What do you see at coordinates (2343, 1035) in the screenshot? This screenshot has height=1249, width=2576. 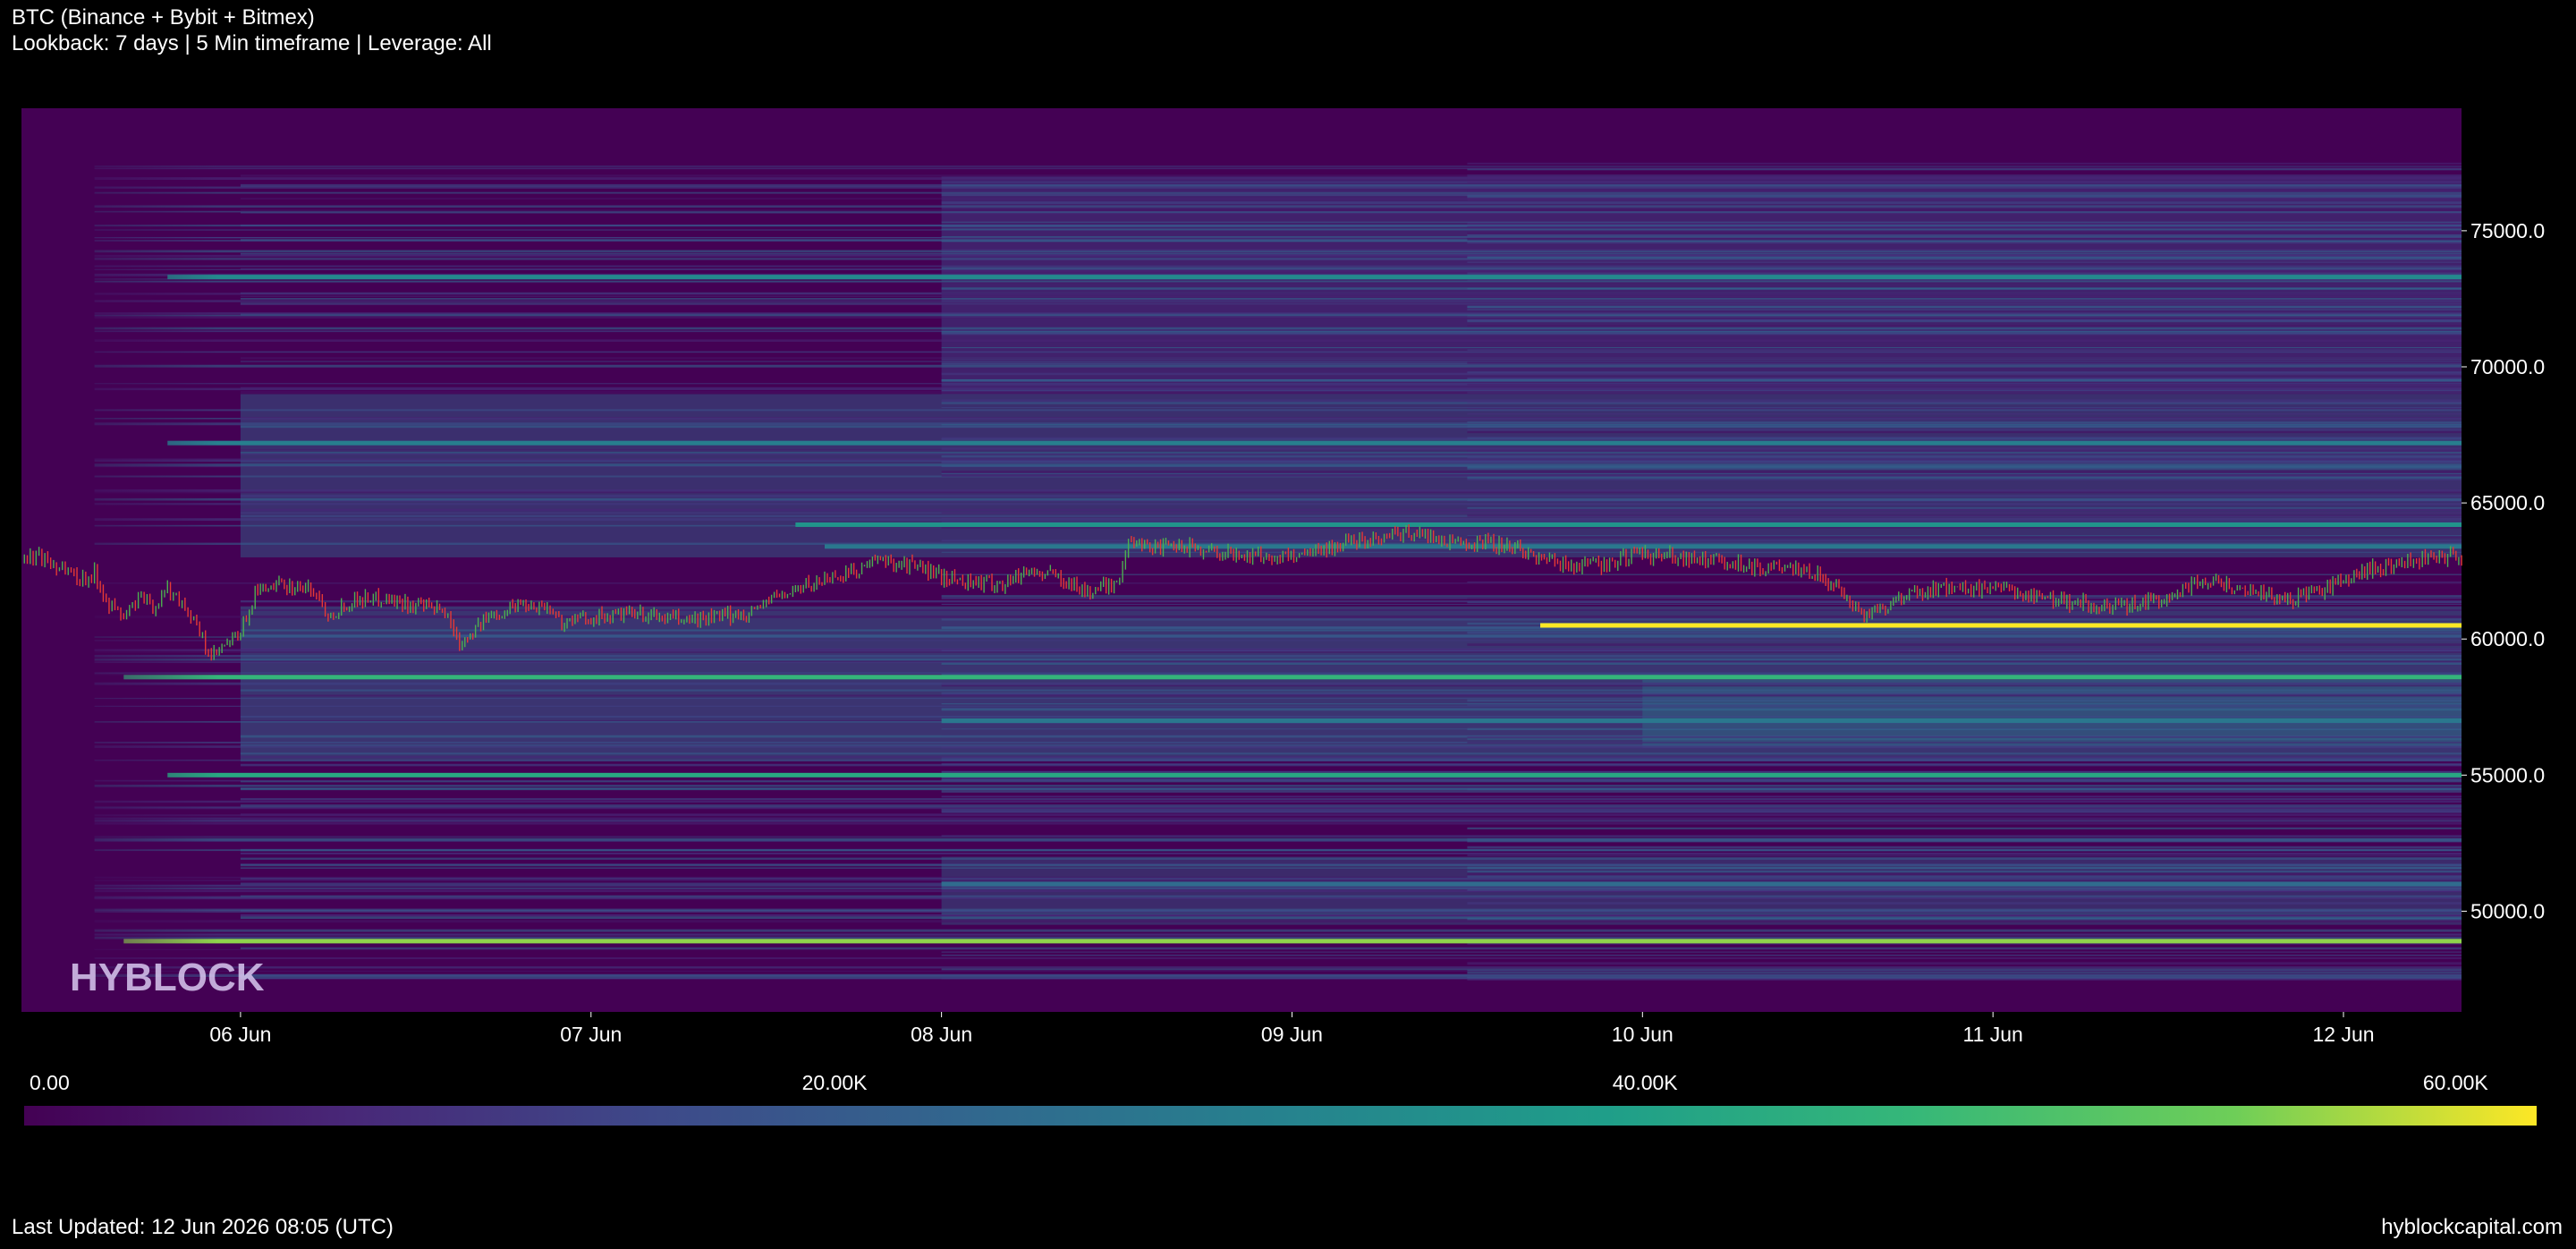 I see `x-tick-label: 12 Jun` at bounding box center [2343, 1035].